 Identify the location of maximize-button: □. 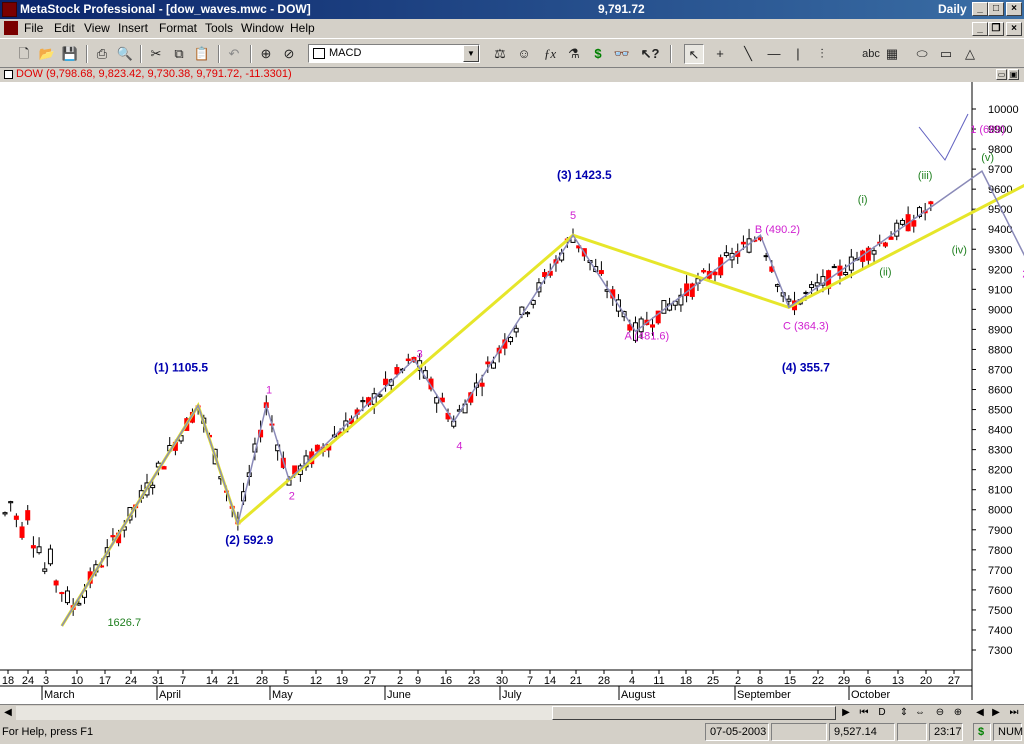
(996, 9).